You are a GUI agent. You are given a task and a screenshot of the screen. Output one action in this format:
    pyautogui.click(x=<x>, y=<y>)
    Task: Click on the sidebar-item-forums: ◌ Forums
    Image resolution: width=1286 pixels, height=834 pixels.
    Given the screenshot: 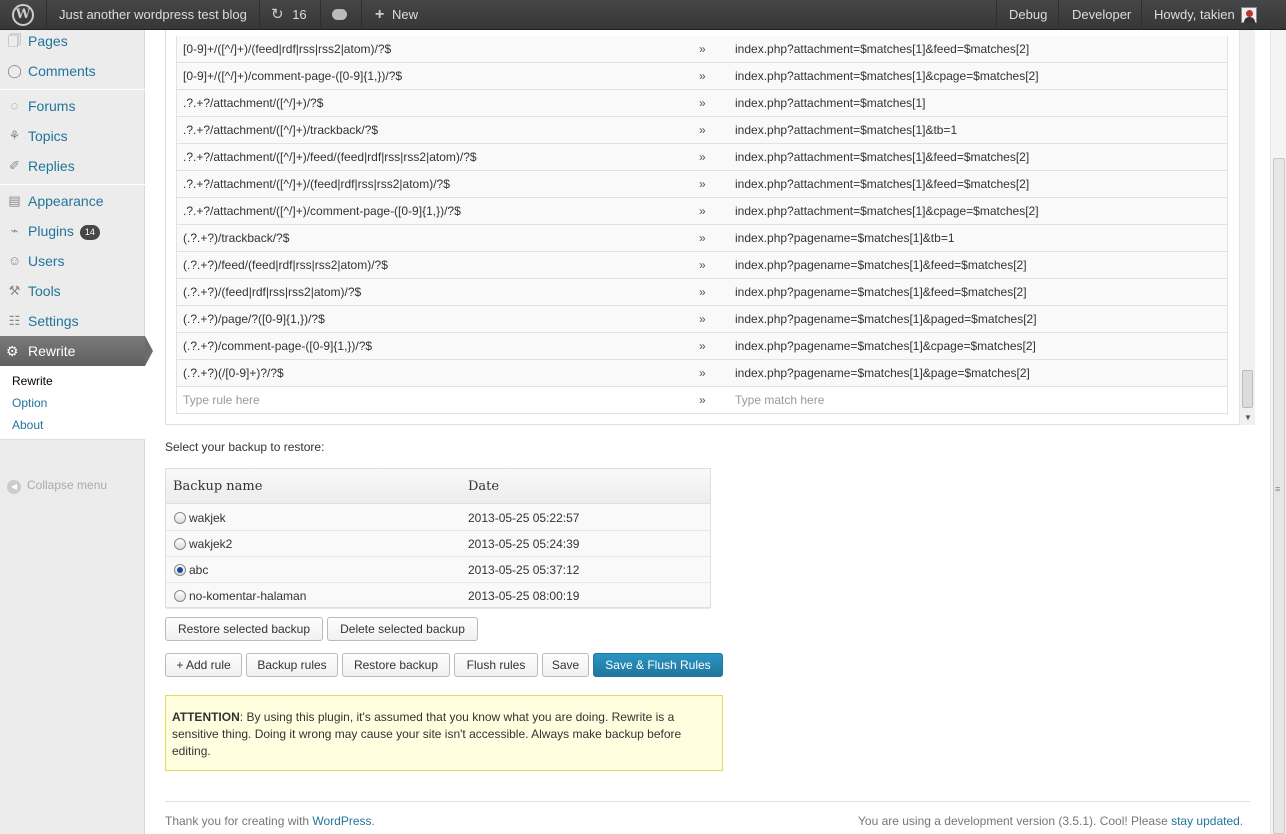 What is the action you would take?
    pyautogui.click(x=72, y=106)
    